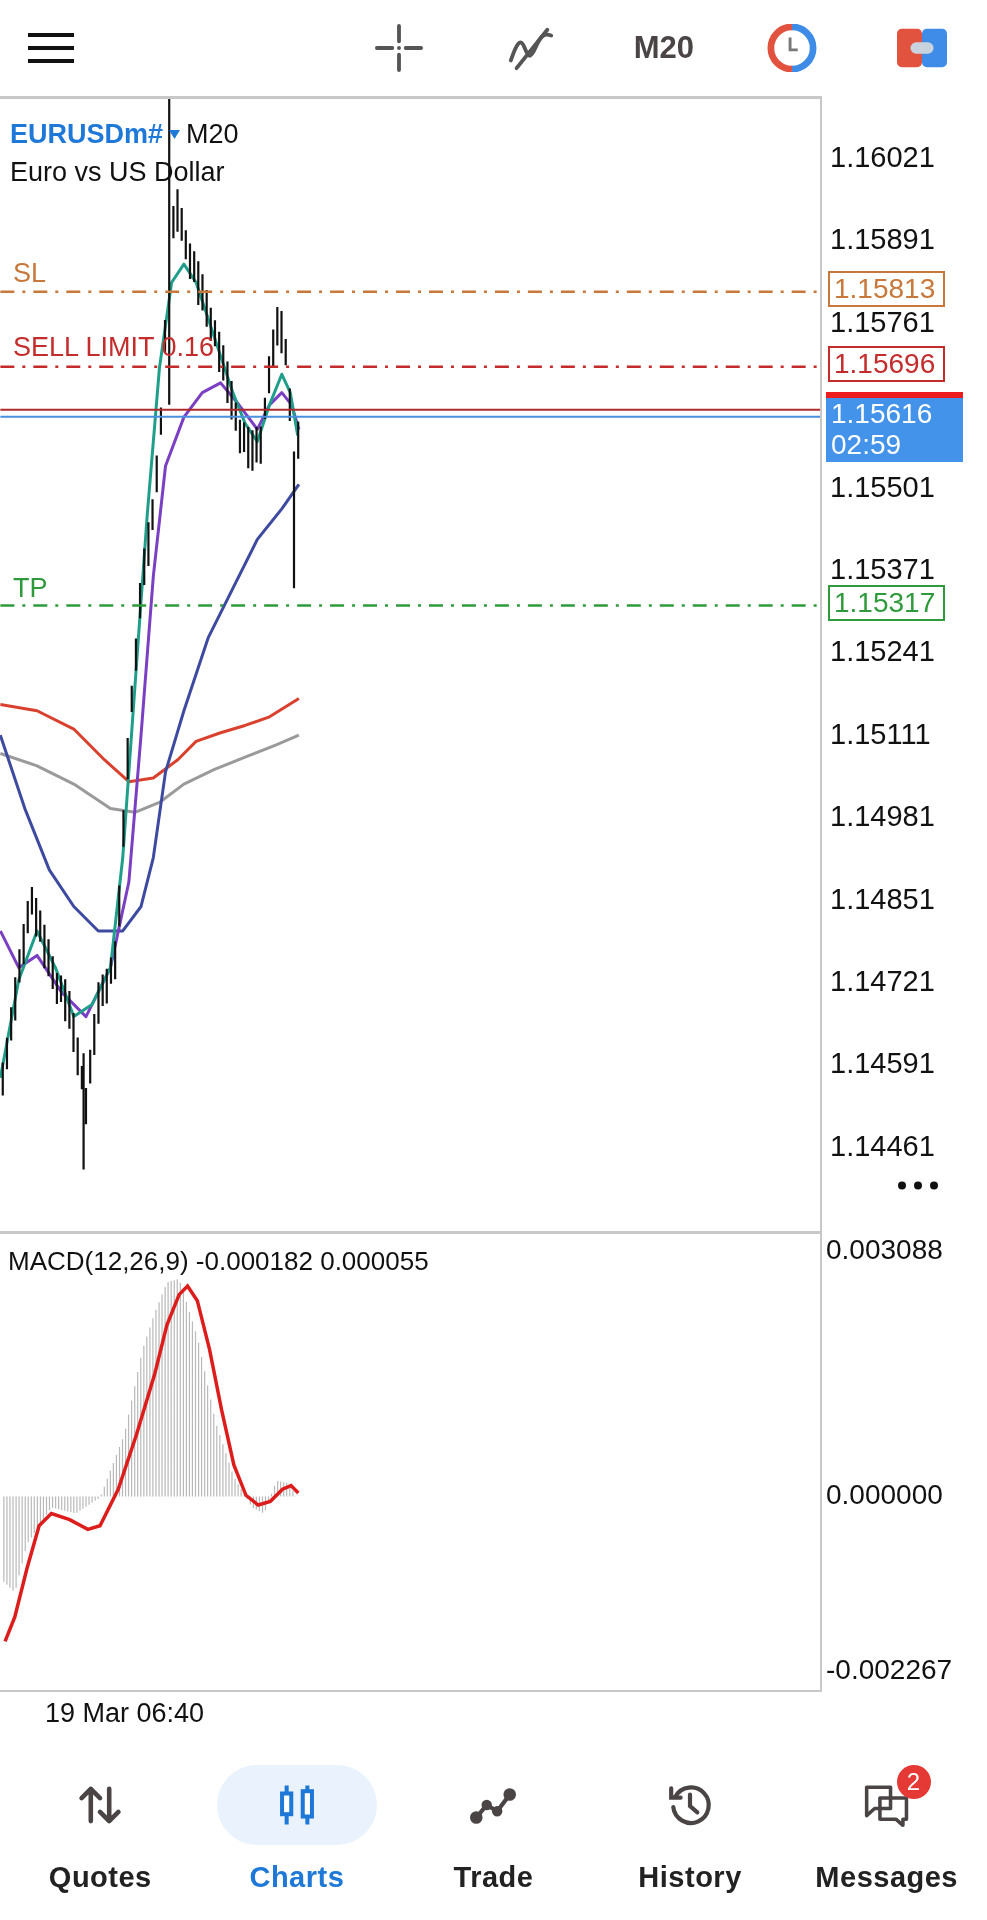 This screenshot has width=987, height=1920. What do you see at coordinates (886, 1829) in the screenshot?
I see `nav-tab: 2 Messages` at bounding box center [886, 1829].